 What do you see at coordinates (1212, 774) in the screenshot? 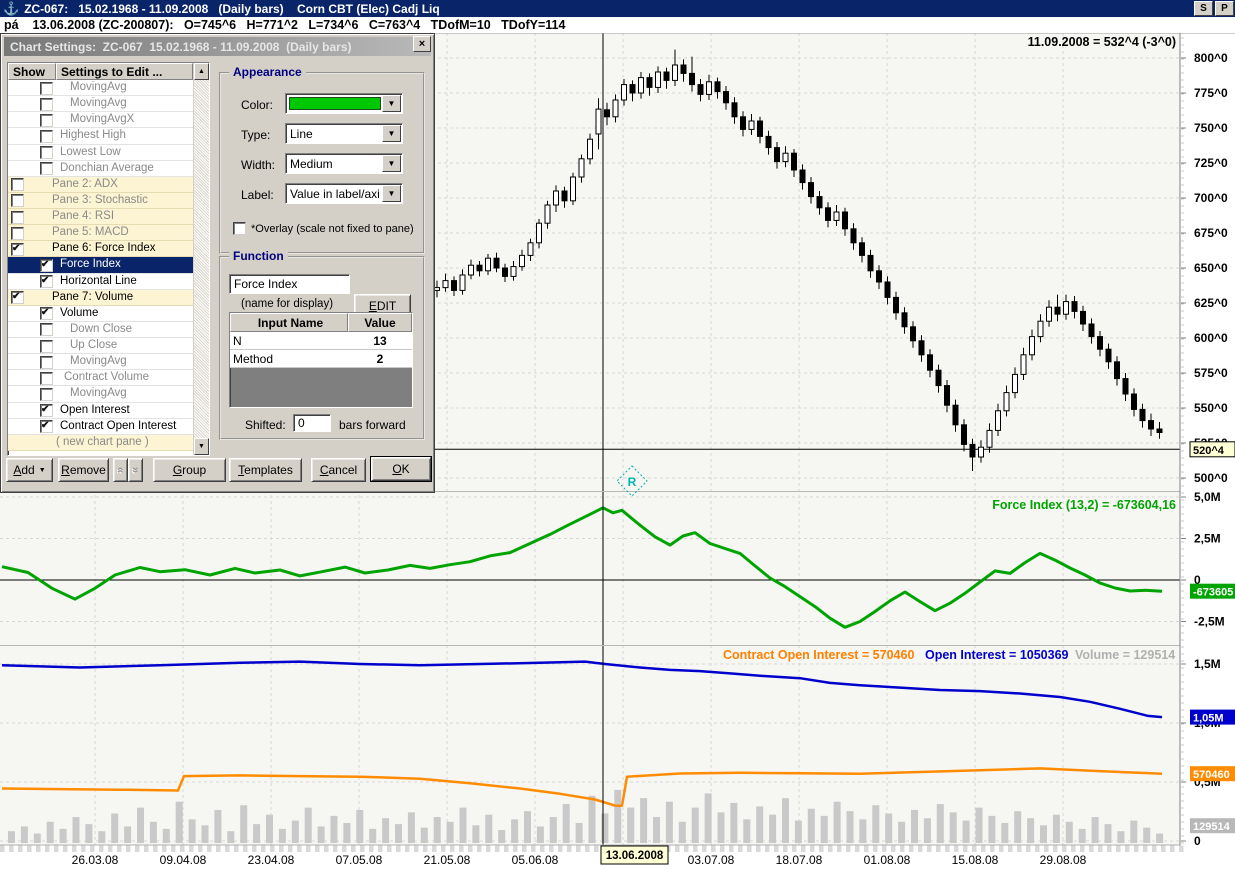
I see `volume-value-badge: 570460` at bounding box center [1212, 774].